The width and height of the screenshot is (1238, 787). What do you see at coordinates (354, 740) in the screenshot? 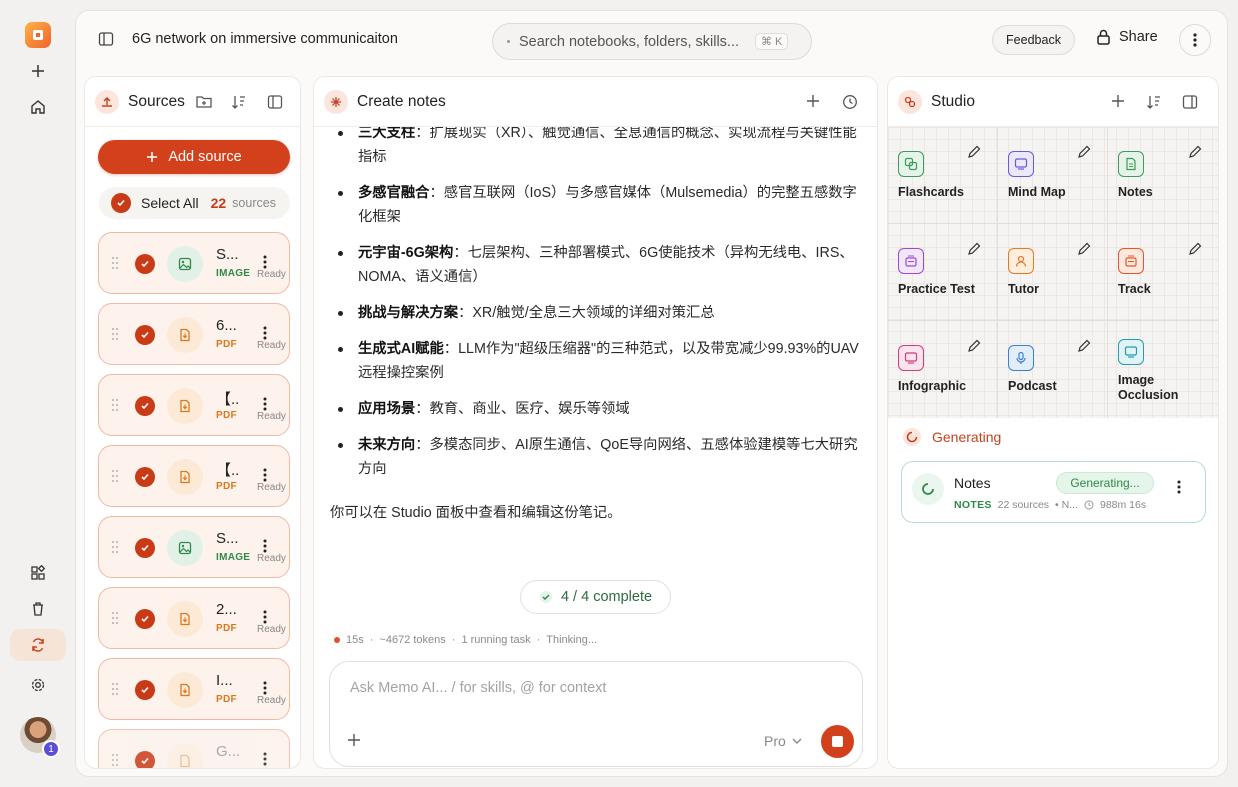
I see `attach-plus-icon` at bounding box center [354, 740].